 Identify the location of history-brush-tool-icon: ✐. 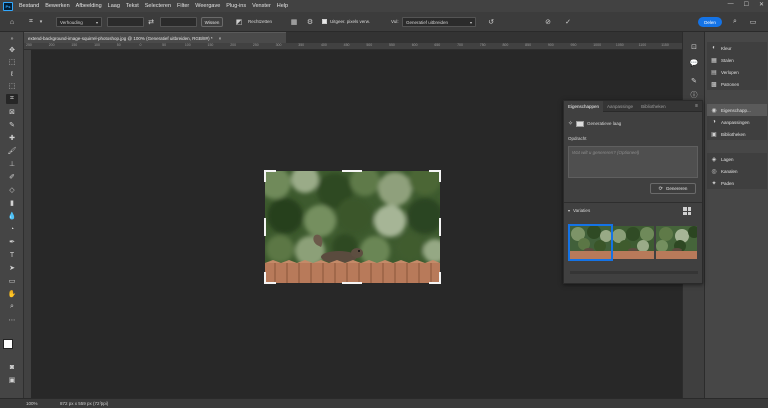
(12, 177).